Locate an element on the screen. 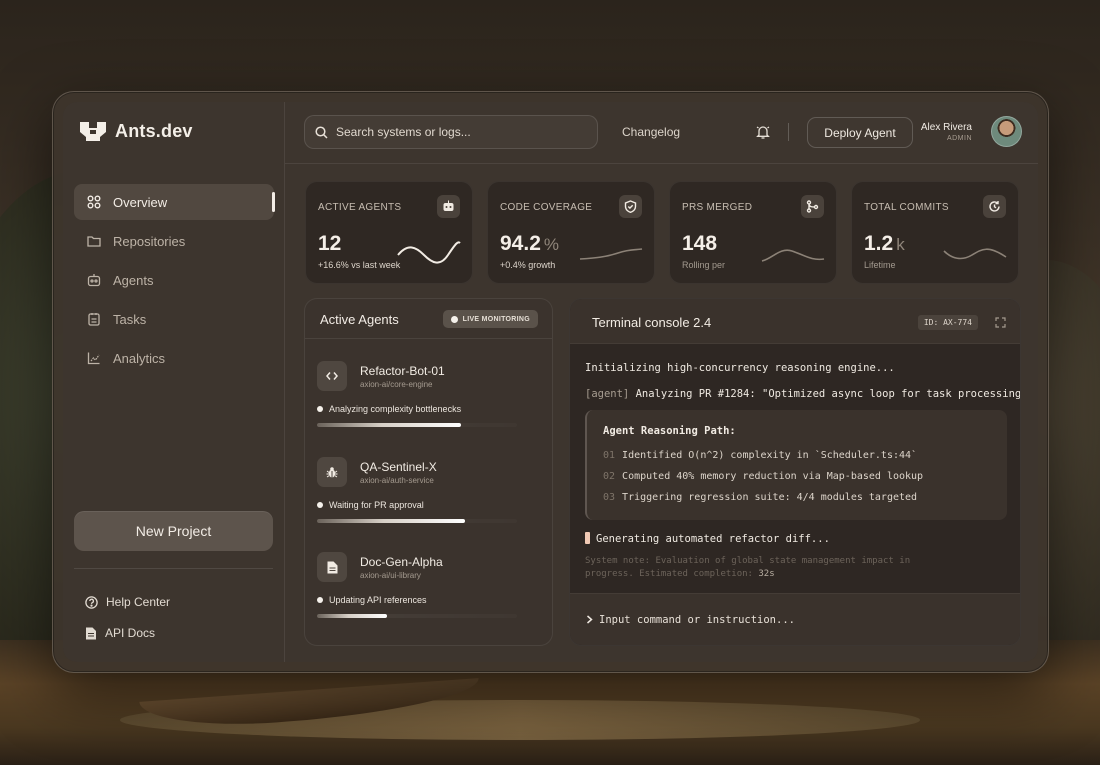 This screenshot has height=765, width=1100. code-icon is located at coordinates (332, 376).